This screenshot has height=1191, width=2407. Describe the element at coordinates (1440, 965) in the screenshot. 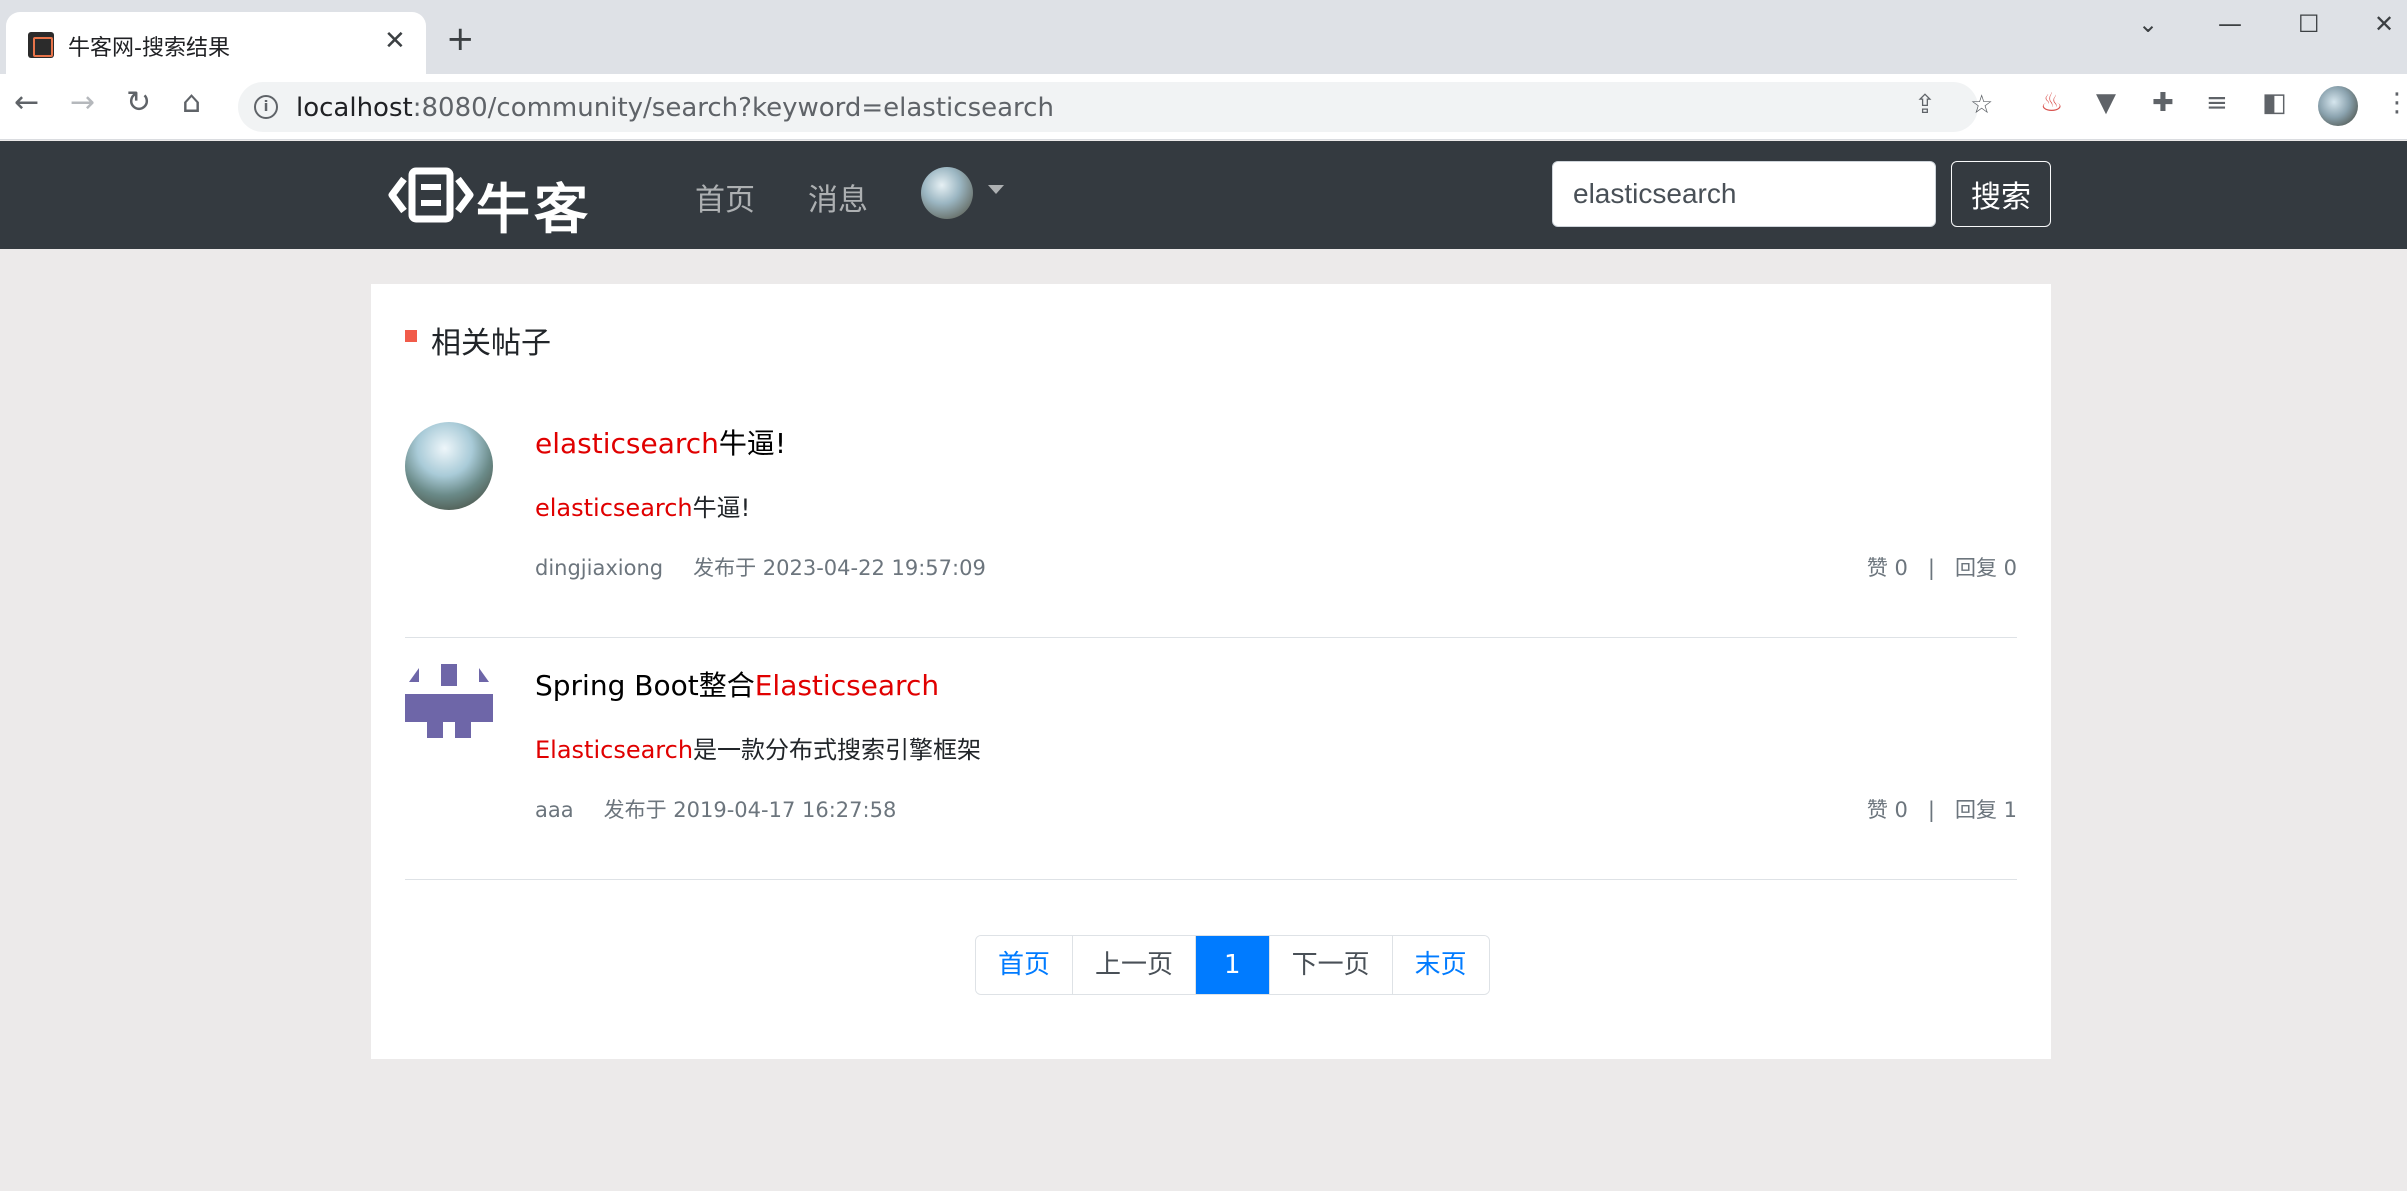

I see `page-last-link: 末页` at that location.